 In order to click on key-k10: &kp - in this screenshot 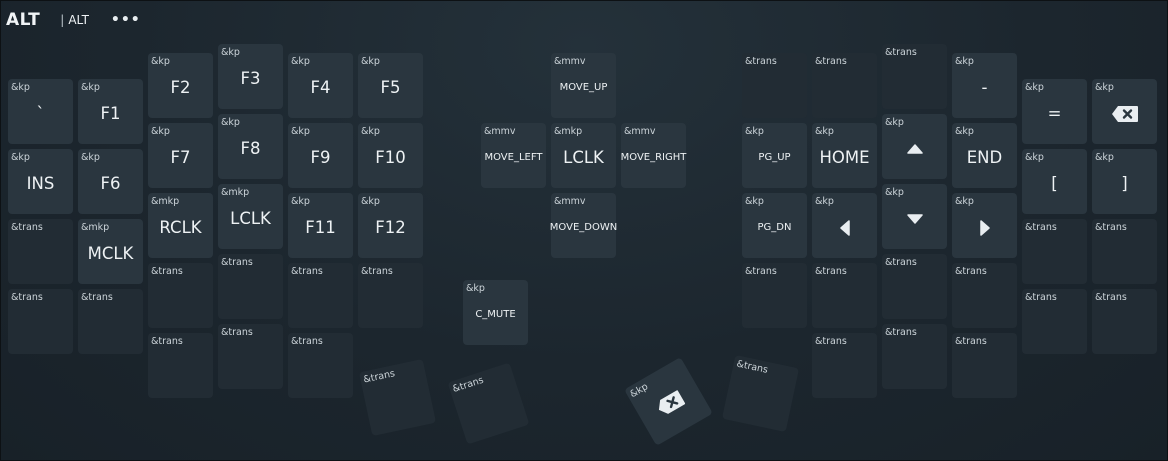, I will do `click(984, 85)`.